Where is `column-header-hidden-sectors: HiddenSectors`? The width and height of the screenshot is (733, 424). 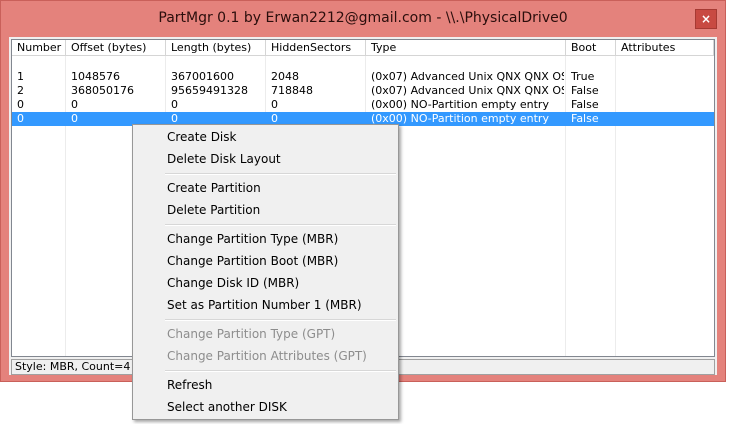
column-header-hidden-sectors: HiddenSectors is located at coordinates (316, 47).